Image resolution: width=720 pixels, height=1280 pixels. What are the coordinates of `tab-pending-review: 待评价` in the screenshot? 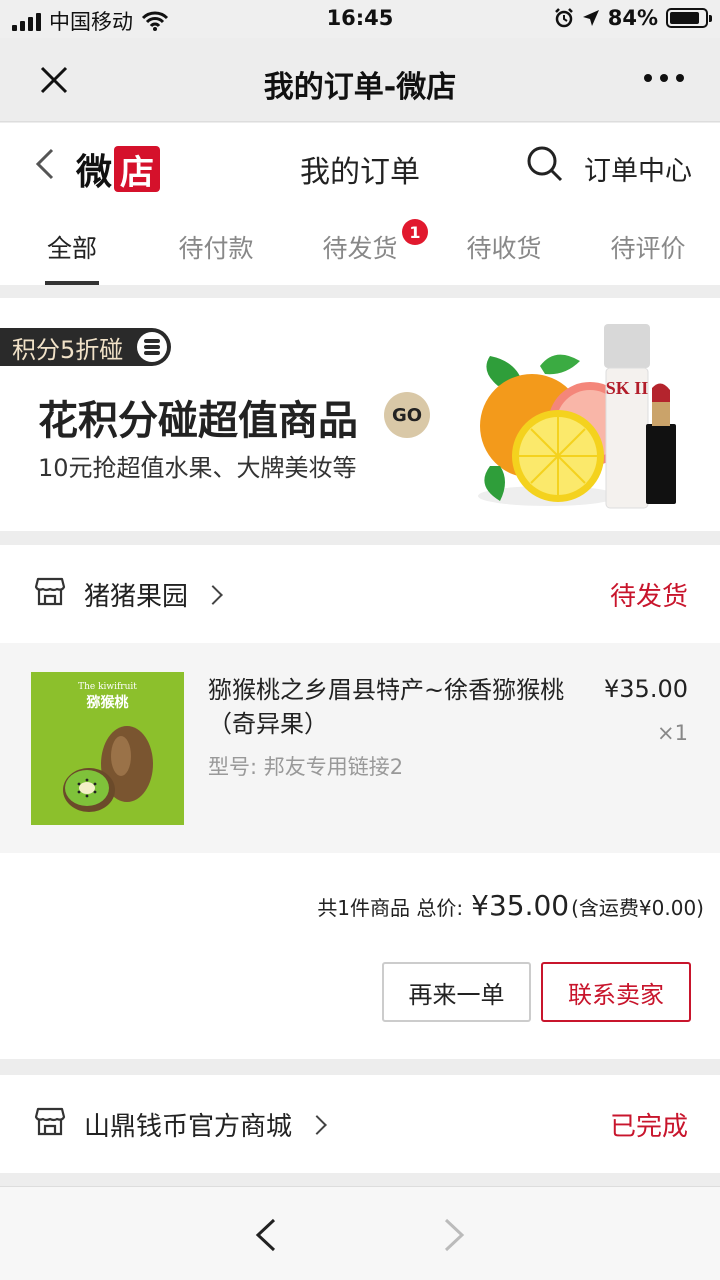 It's located at (648, 246).